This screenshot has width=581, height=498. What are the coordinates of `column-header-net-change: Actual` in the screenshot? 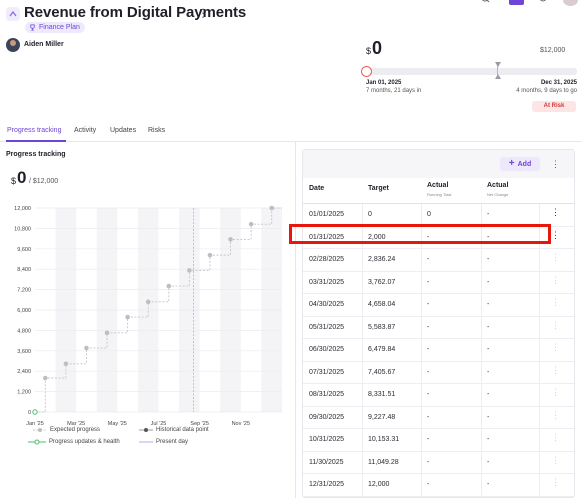 It's located at (497, 185).